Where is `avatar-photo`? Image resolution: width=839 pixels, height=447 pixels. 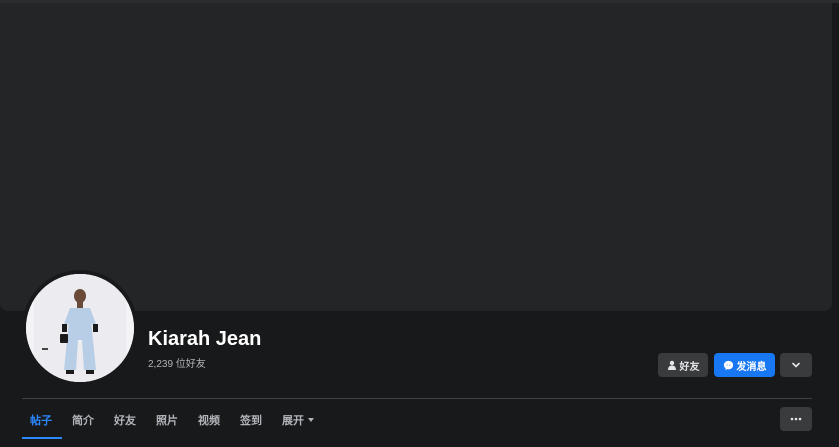
avatar-photo is located at coordinates (80, 328).